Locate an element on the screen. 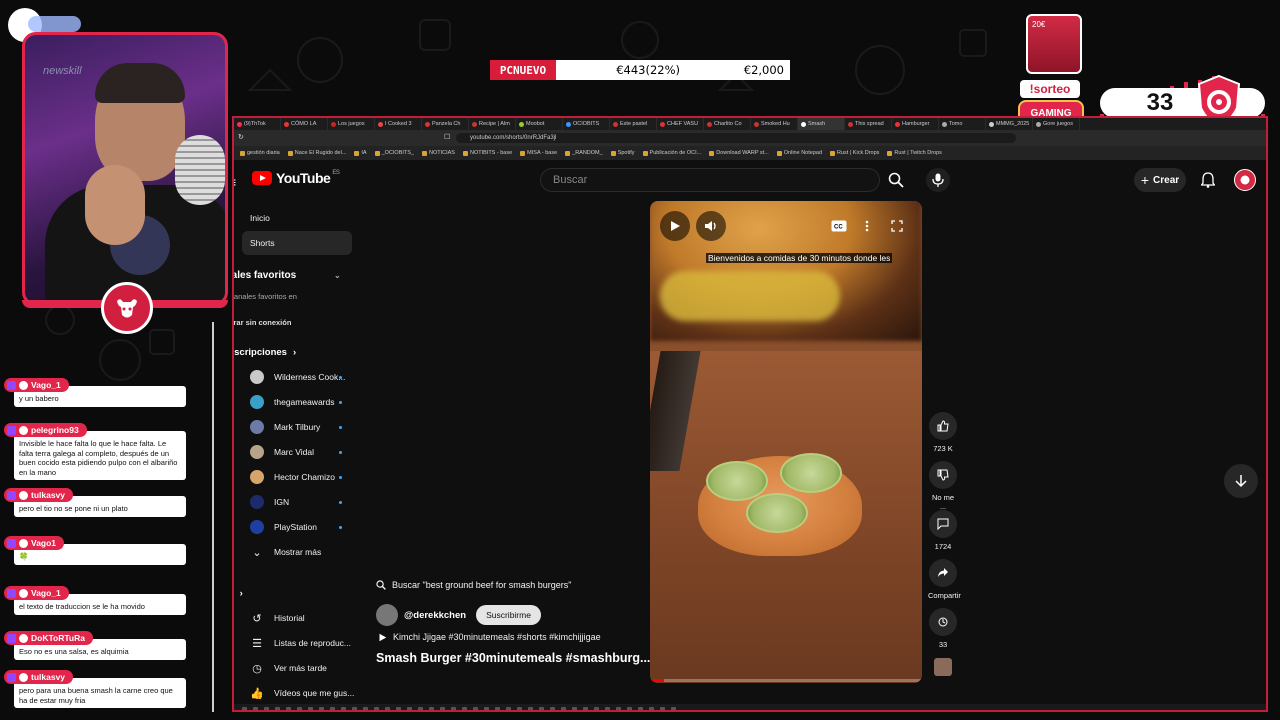 This screenshot has width=1280, height=720. share-button: Compartir is located at coordinates (944, 579).